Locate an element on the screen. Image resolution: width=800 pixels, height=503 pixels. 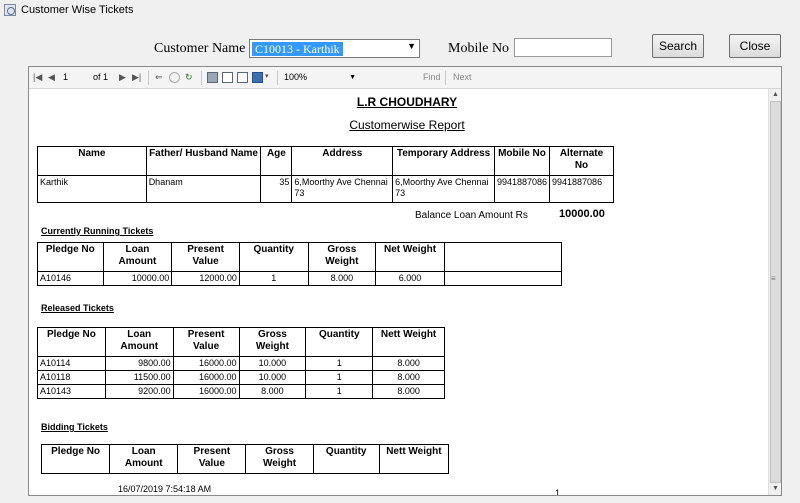
table-cell: 9941887086 is located at coordinates (522, 189).